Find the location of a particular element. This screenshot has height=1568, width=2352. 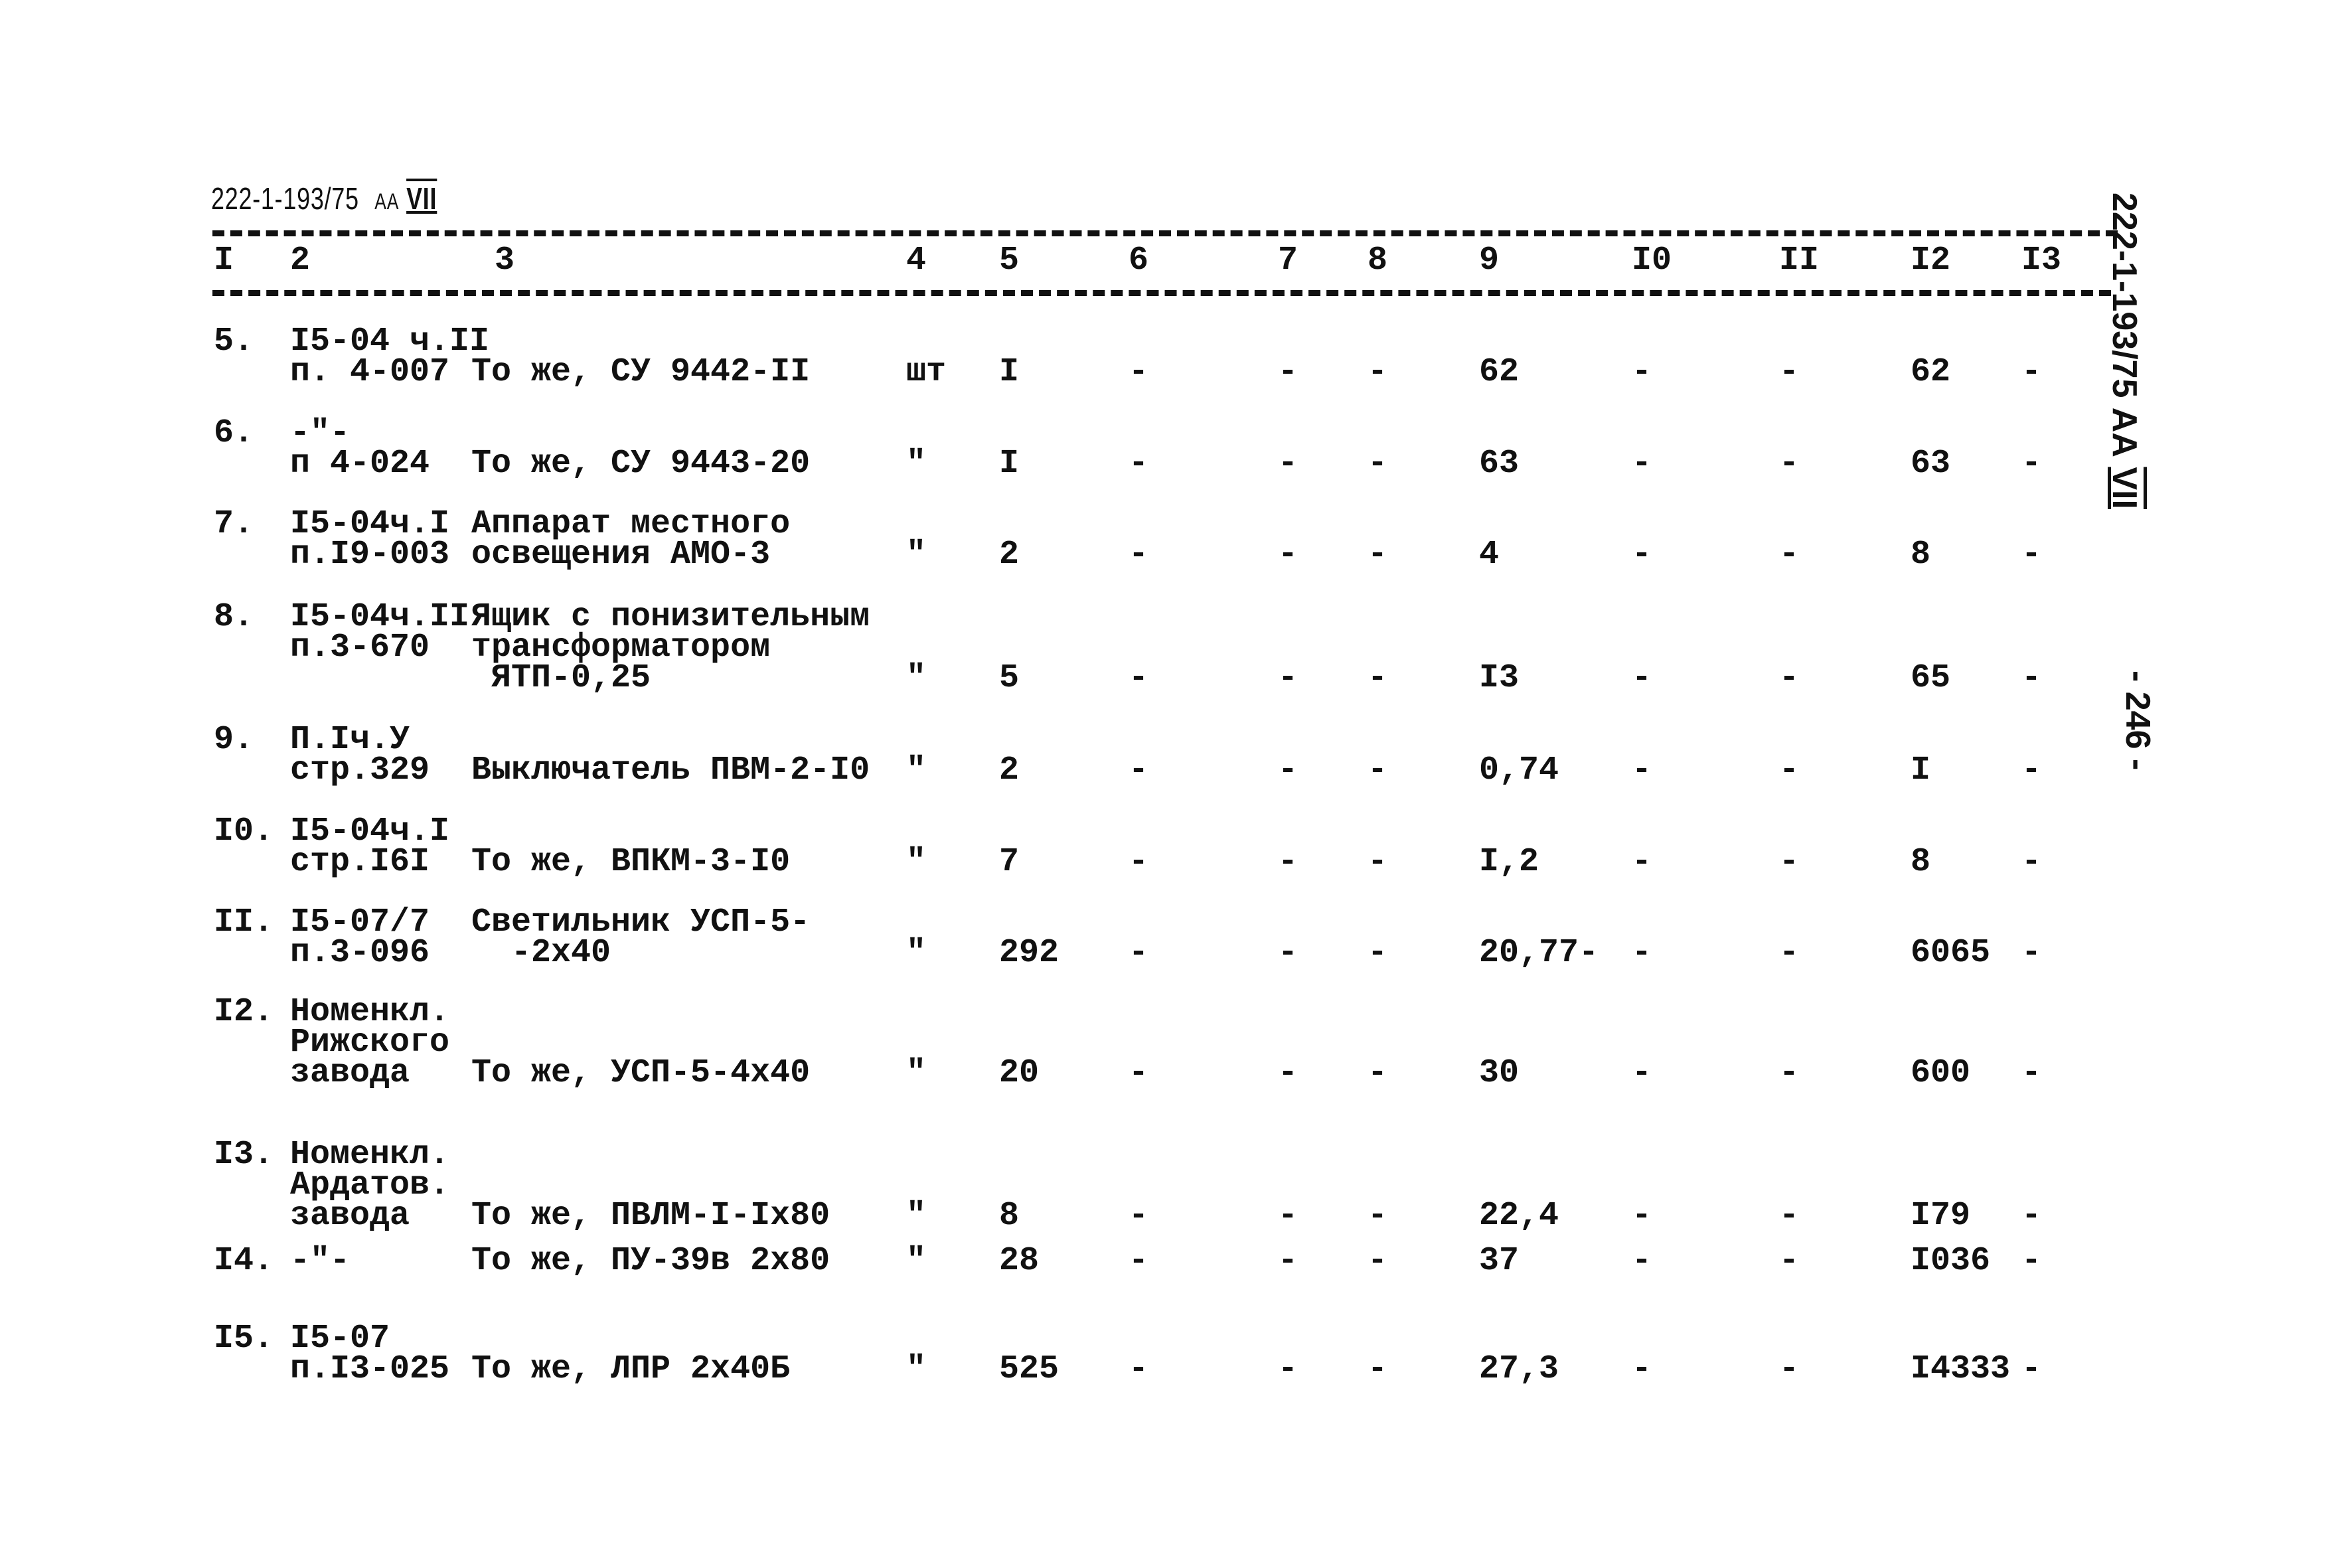

unit-cell: шт is located at coordinates (926, 372).